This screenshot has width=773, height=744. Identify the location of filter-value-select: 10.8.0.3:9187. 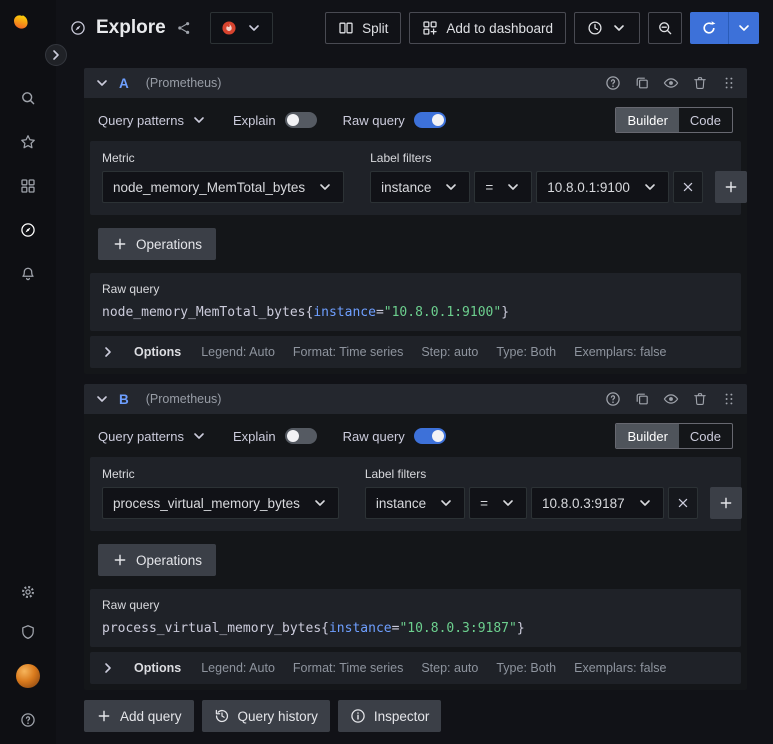
(597, 503).